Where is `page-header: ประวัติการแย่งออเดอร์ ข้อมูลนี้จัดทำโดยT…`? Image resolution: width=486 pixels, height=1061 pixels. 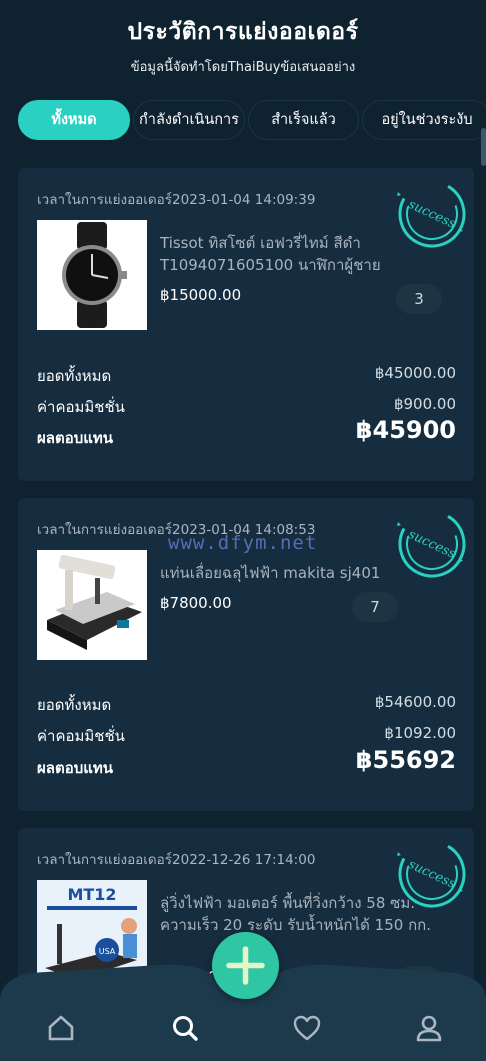 page-header: ประวัติการแย่งออเดอร์ ข้อมูลนี้จัดทำโดยT… is located at coordinates (243, 38).